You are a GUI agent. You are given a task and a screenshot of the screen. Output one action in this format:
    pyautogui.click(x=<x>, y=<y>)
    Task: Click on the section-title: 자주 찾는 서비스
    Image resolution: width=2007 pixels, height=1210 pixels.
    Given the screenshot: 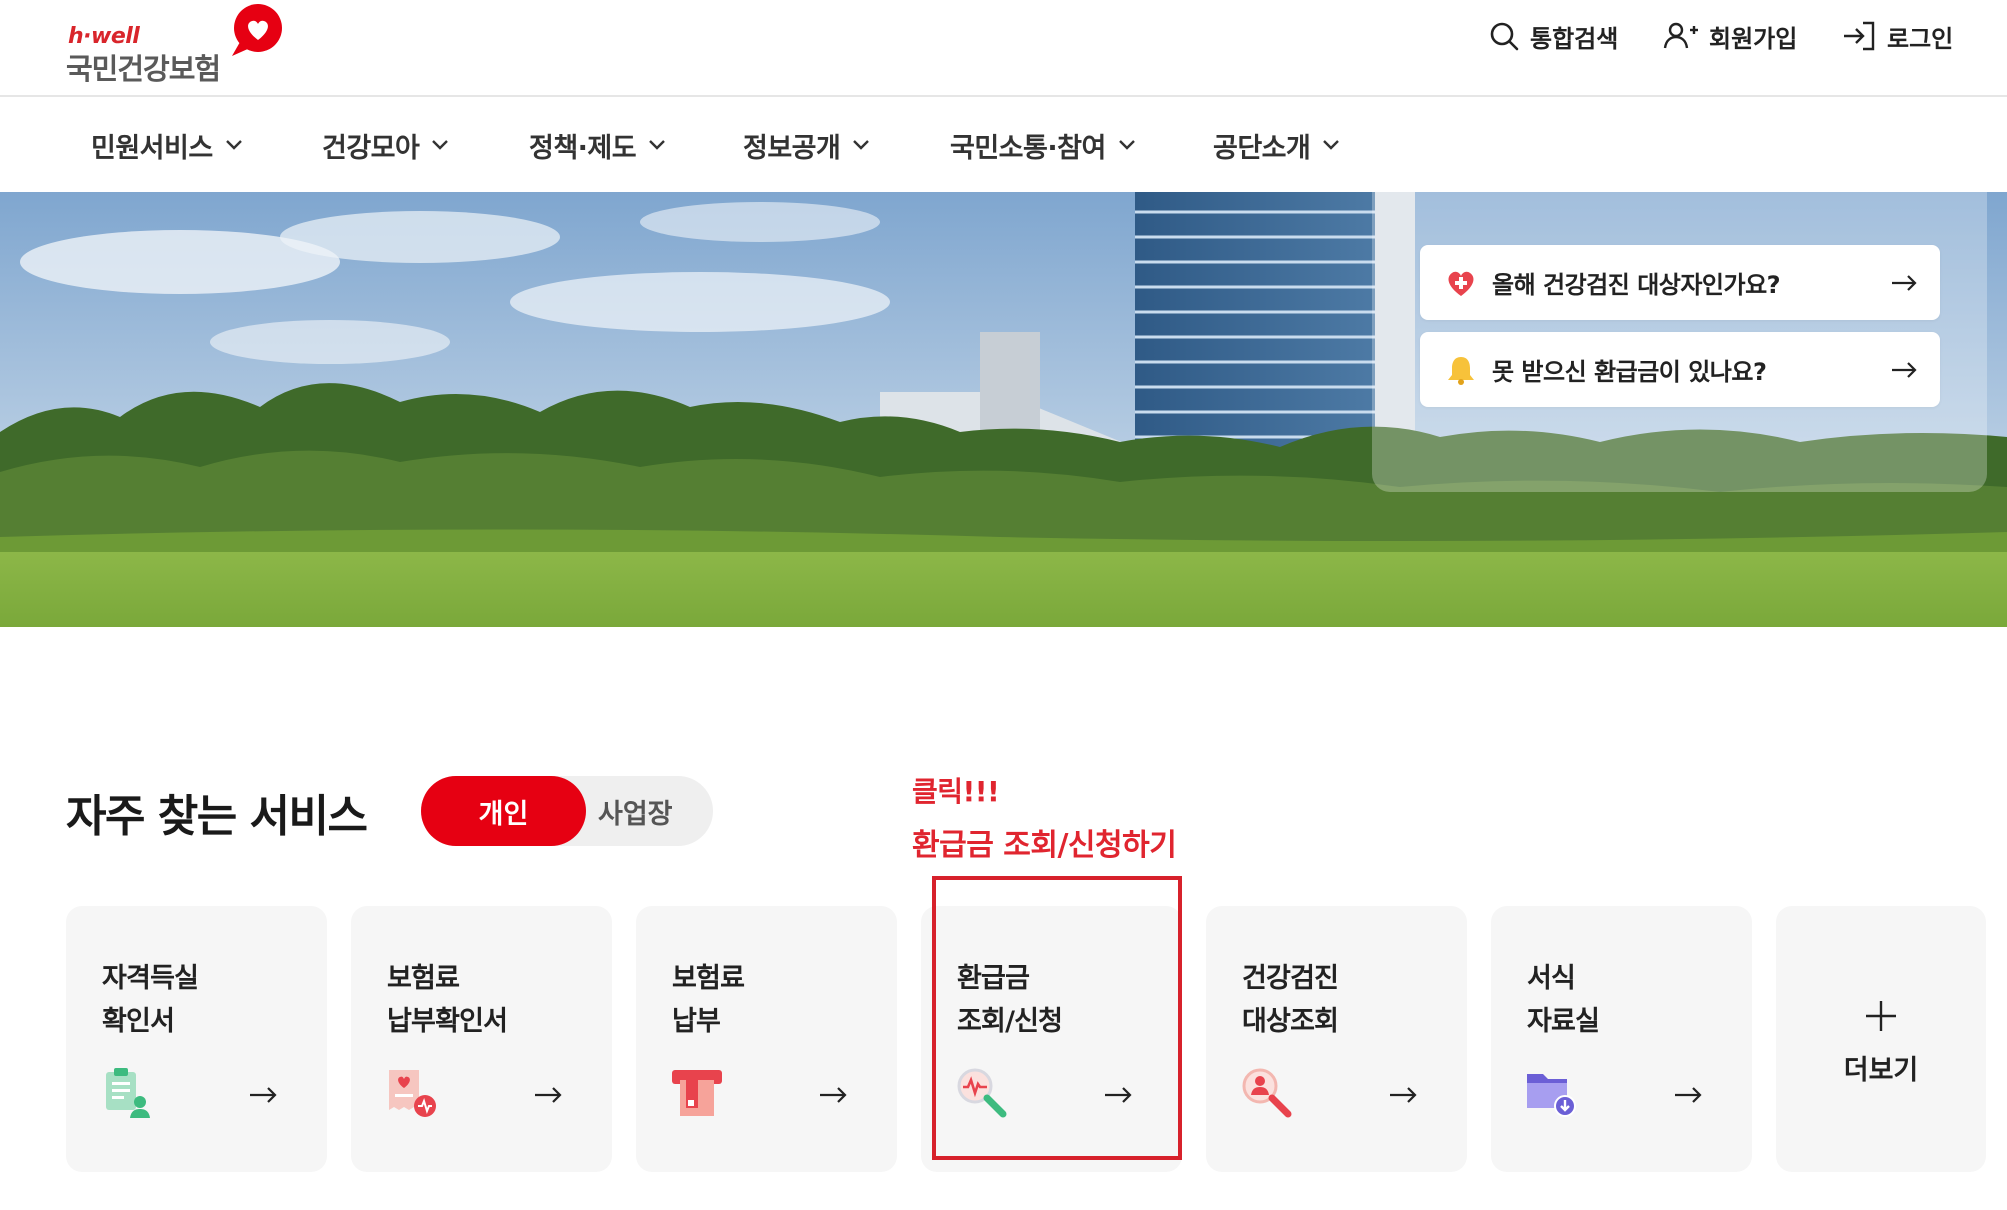 What is the action you would take?
    pyautogui.click(x=217, y=816)
    